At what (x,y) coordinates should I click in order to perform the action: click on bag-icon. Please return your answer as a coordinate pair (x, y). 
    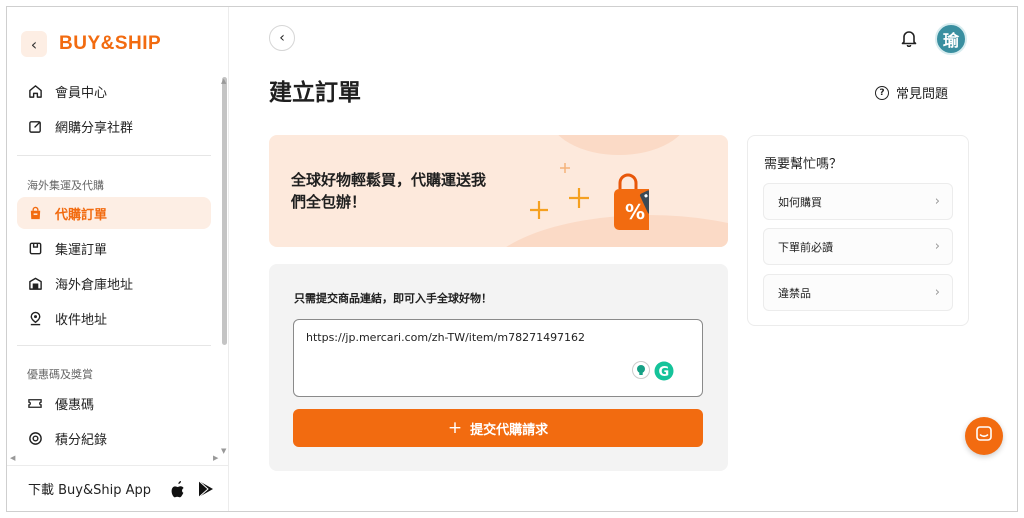
    Looking at the image, I should click on (35, 213).